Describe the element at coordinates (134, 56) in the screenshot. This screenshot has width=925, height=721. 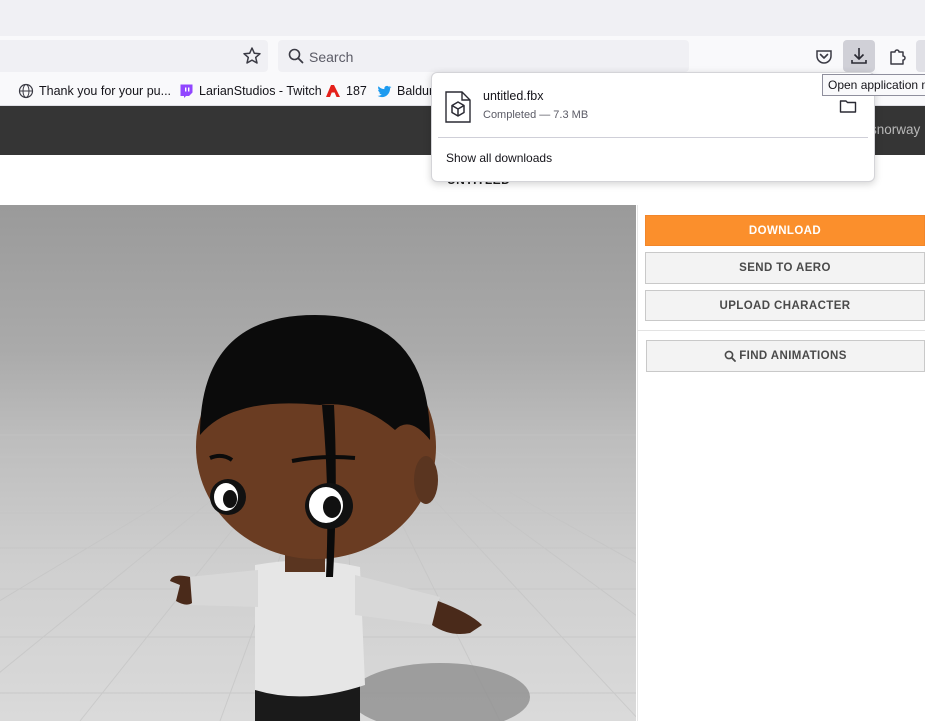
I see `url-bar` at that location.